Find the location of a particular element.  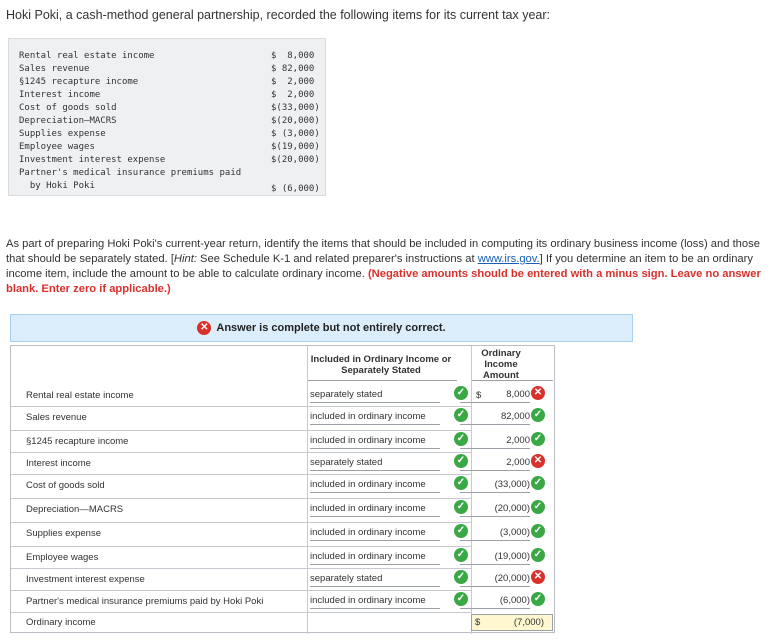

item-label: Interest income is located at coordinates (60, 95).